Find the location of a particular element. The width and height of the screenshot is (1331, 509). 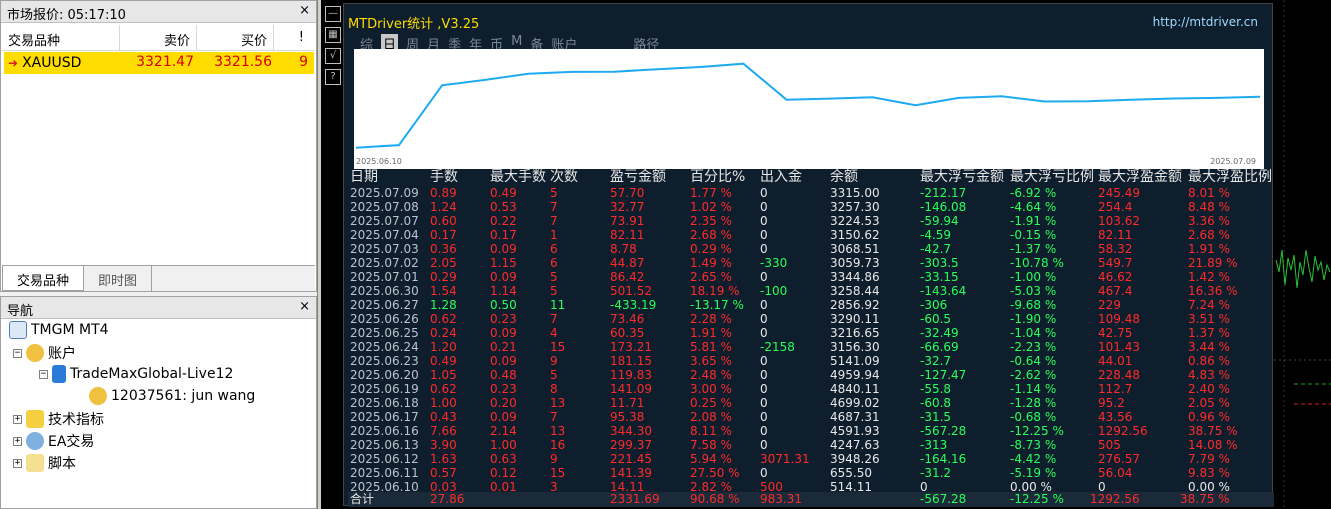

table-cell-pnl: 299.37 is located at coordinates (631, 445).